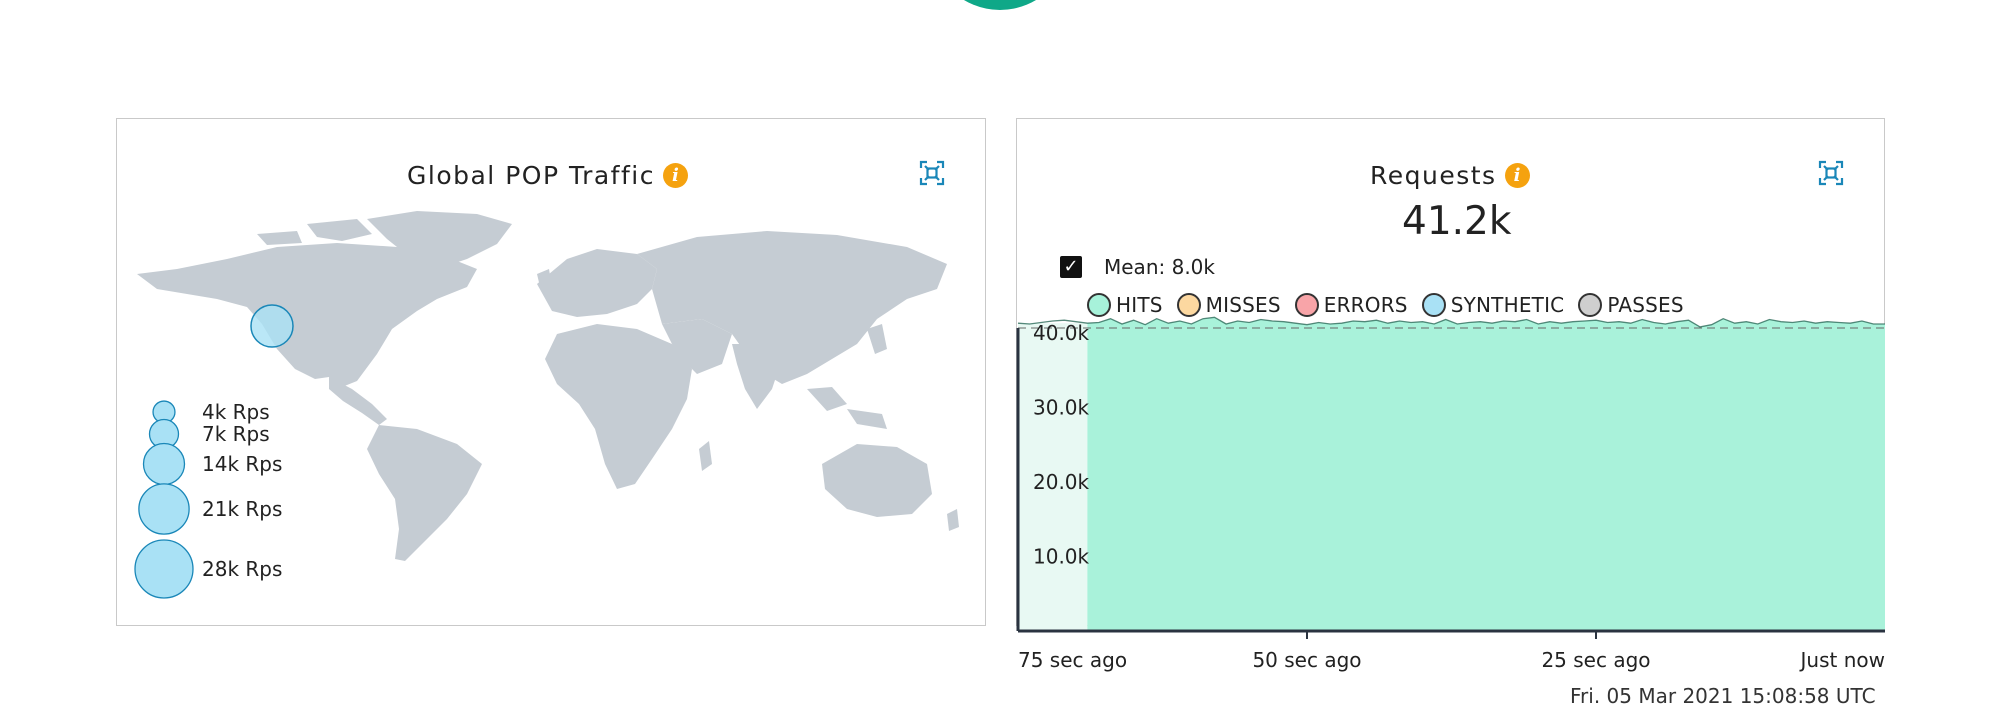 This screenshot has width=1999, height=722. I want to click on x-tick-label: Just now, so click(1842, 660).